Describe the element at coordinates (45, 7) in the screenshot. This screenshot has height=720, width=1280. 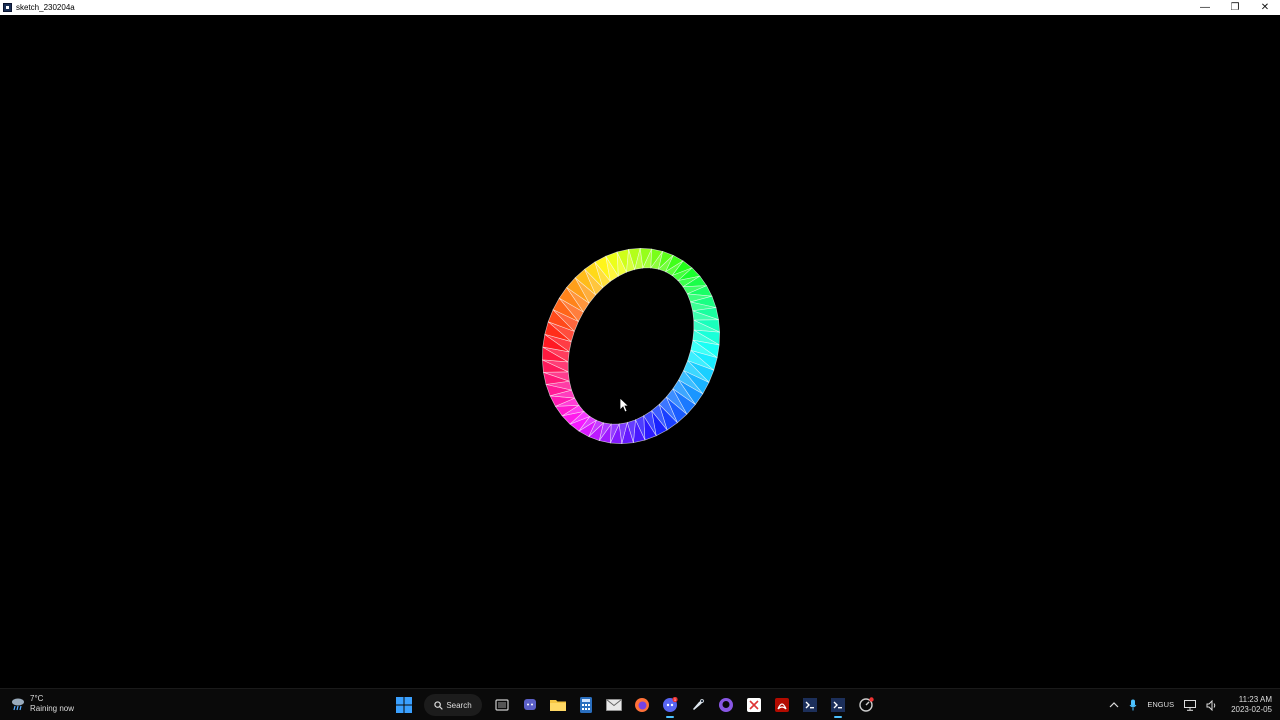
I see `window-title: sketch_230204a` at that location.